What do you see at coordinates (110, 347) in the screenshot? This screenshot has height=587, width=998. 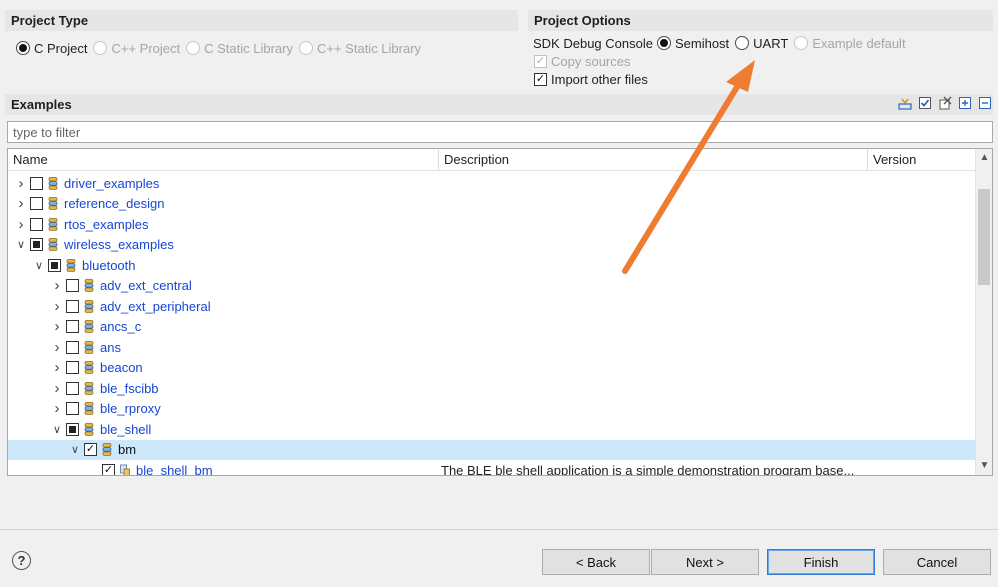 I see `row-label: ans` at bounding box center [110, 347].